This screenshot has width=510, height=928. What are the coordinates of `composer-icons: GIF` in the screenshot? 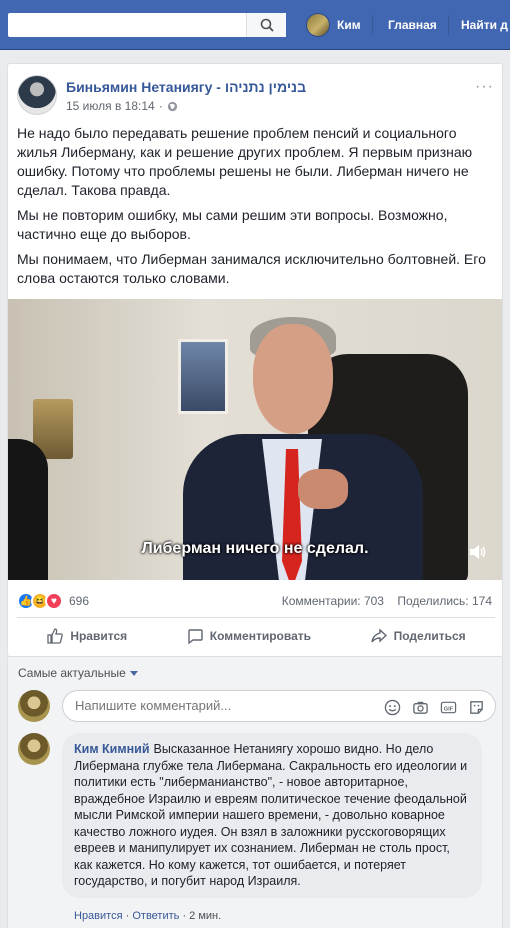 It's located at (434, 707).